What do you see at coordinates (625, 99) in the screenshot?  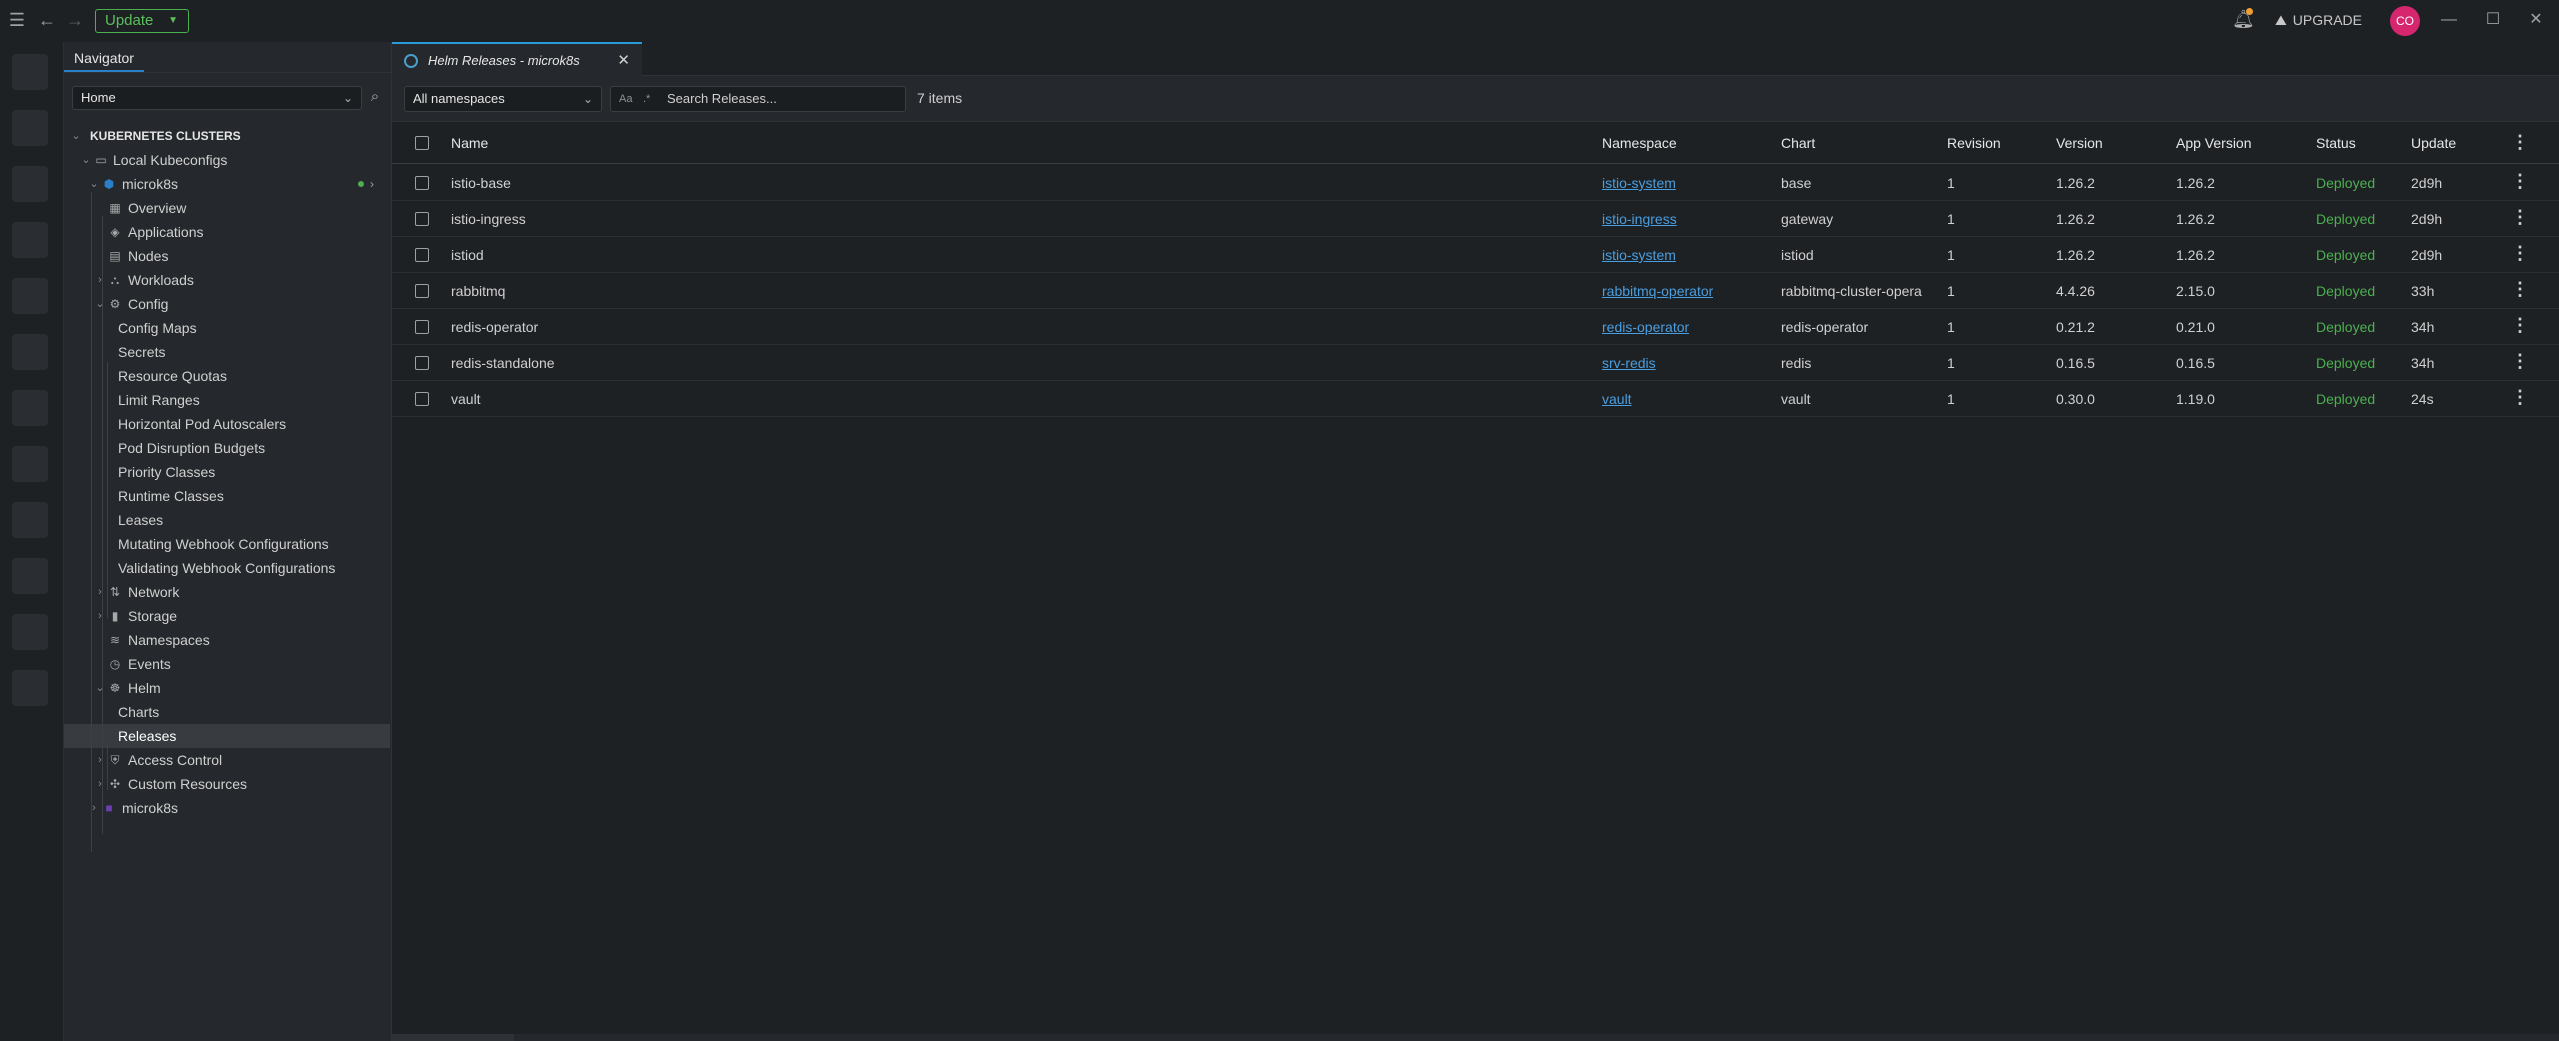 I see `match-case-icon: Aa` at bounding box center [625, 99].